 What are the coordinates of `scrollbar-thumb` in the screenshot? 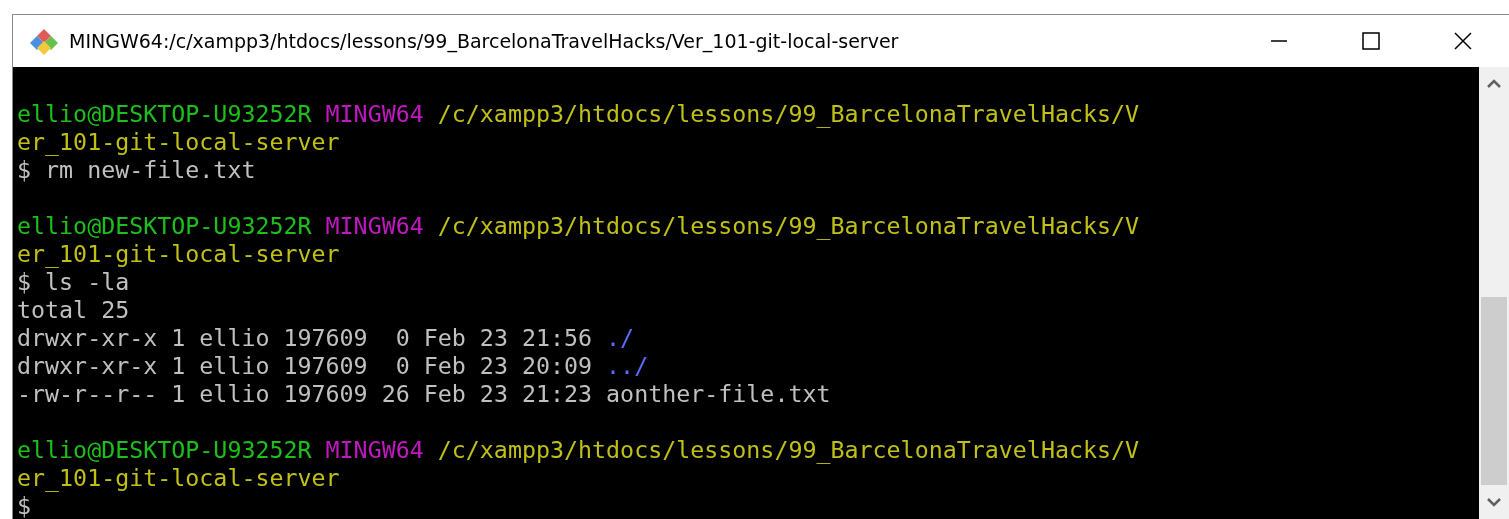 It's located at (1494, 391).